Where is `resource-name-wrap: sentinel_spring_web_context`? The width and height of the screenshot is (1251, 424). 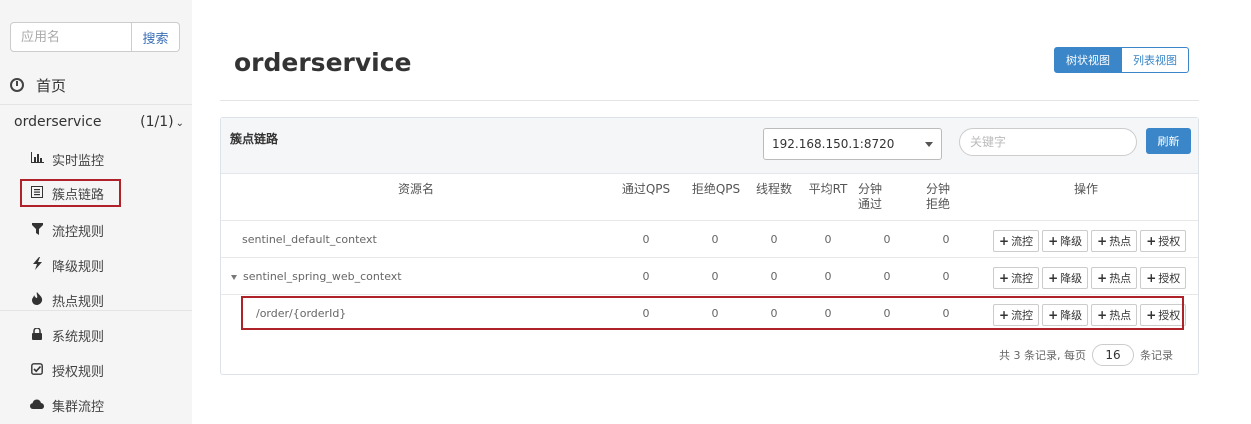
resource-name-wrap: sentinel_spring_web_context is located at coordinates (316, 276).